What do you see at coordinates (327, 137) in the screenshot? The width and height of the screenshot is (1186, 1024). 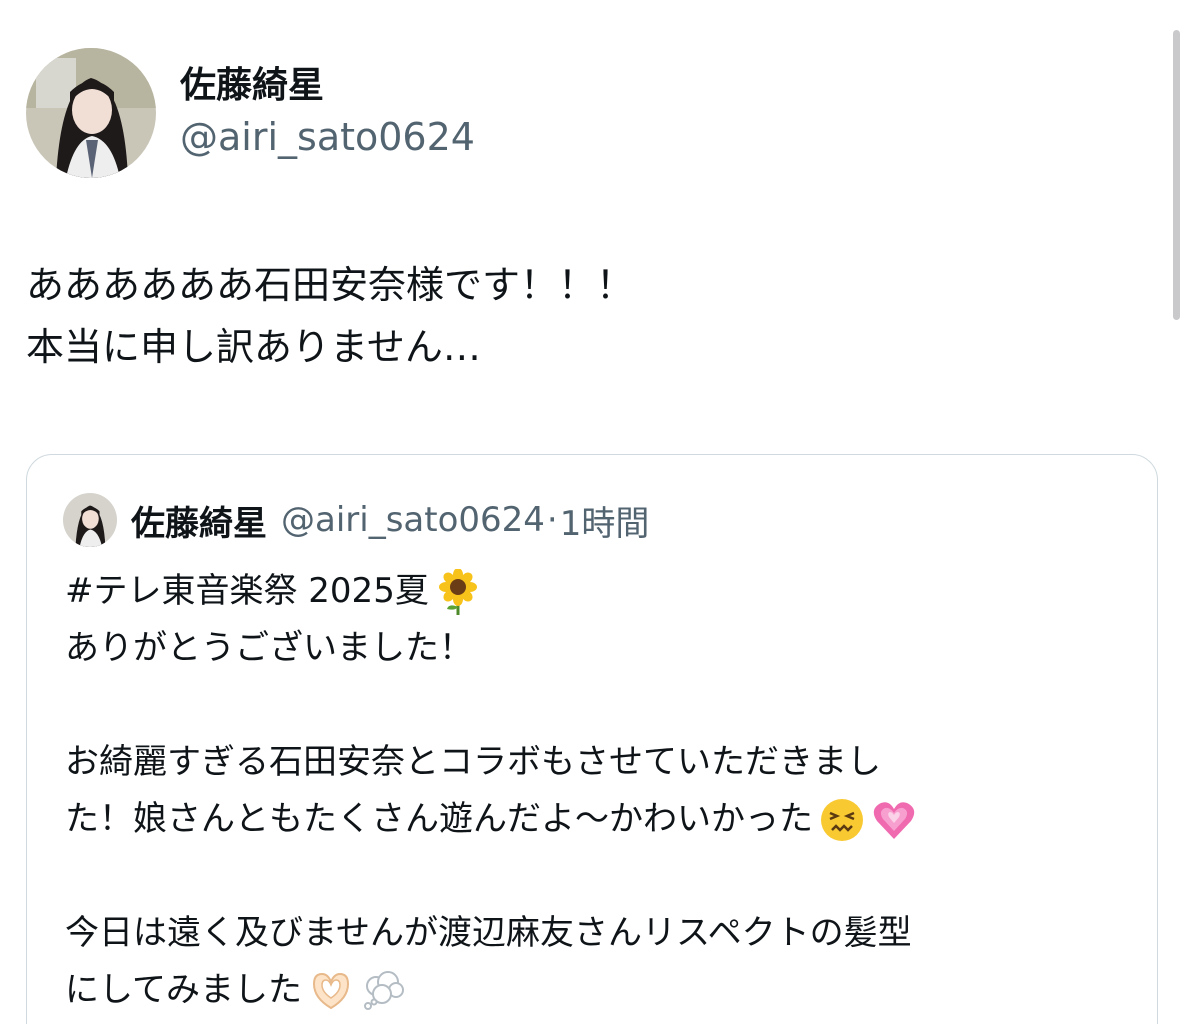 I see `user-handle: @airi_sato0624` at bounding box center [327, 137].